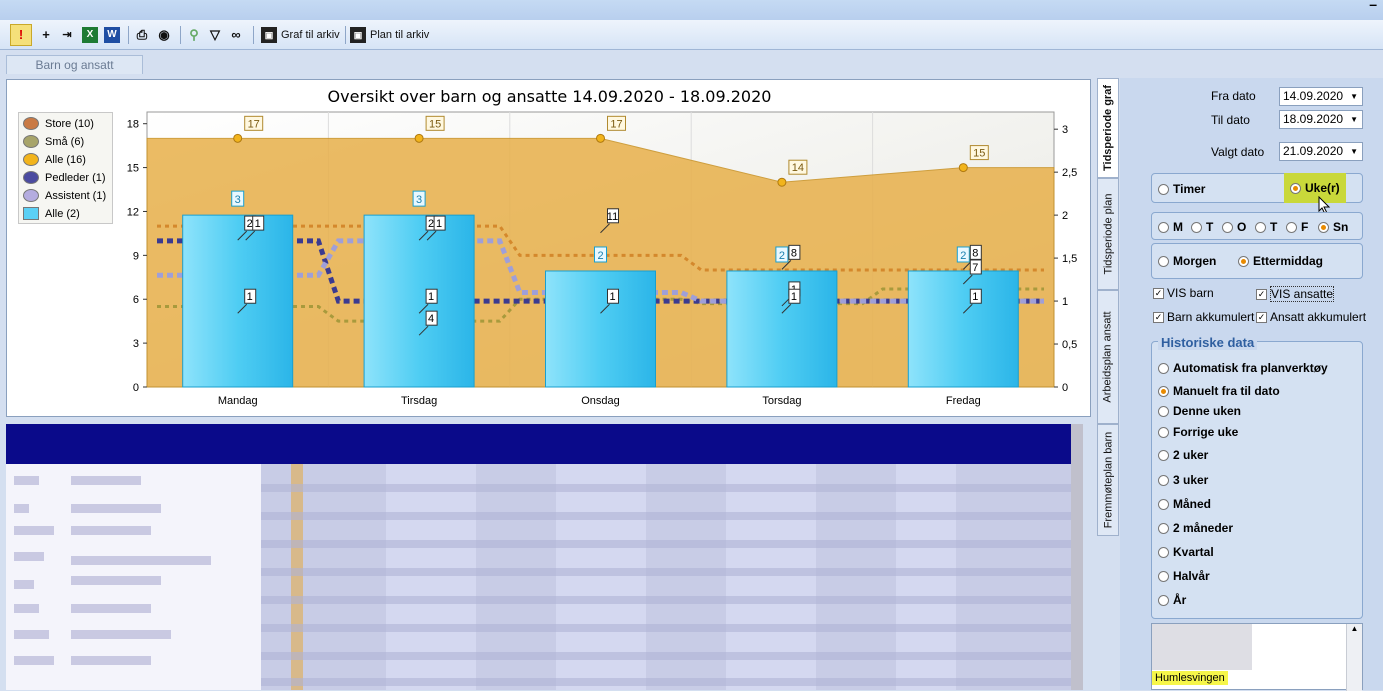  Describe the element at coordinates (600, 401) in the screenshot. I see `x-tick-label: Onsdag` at that location.